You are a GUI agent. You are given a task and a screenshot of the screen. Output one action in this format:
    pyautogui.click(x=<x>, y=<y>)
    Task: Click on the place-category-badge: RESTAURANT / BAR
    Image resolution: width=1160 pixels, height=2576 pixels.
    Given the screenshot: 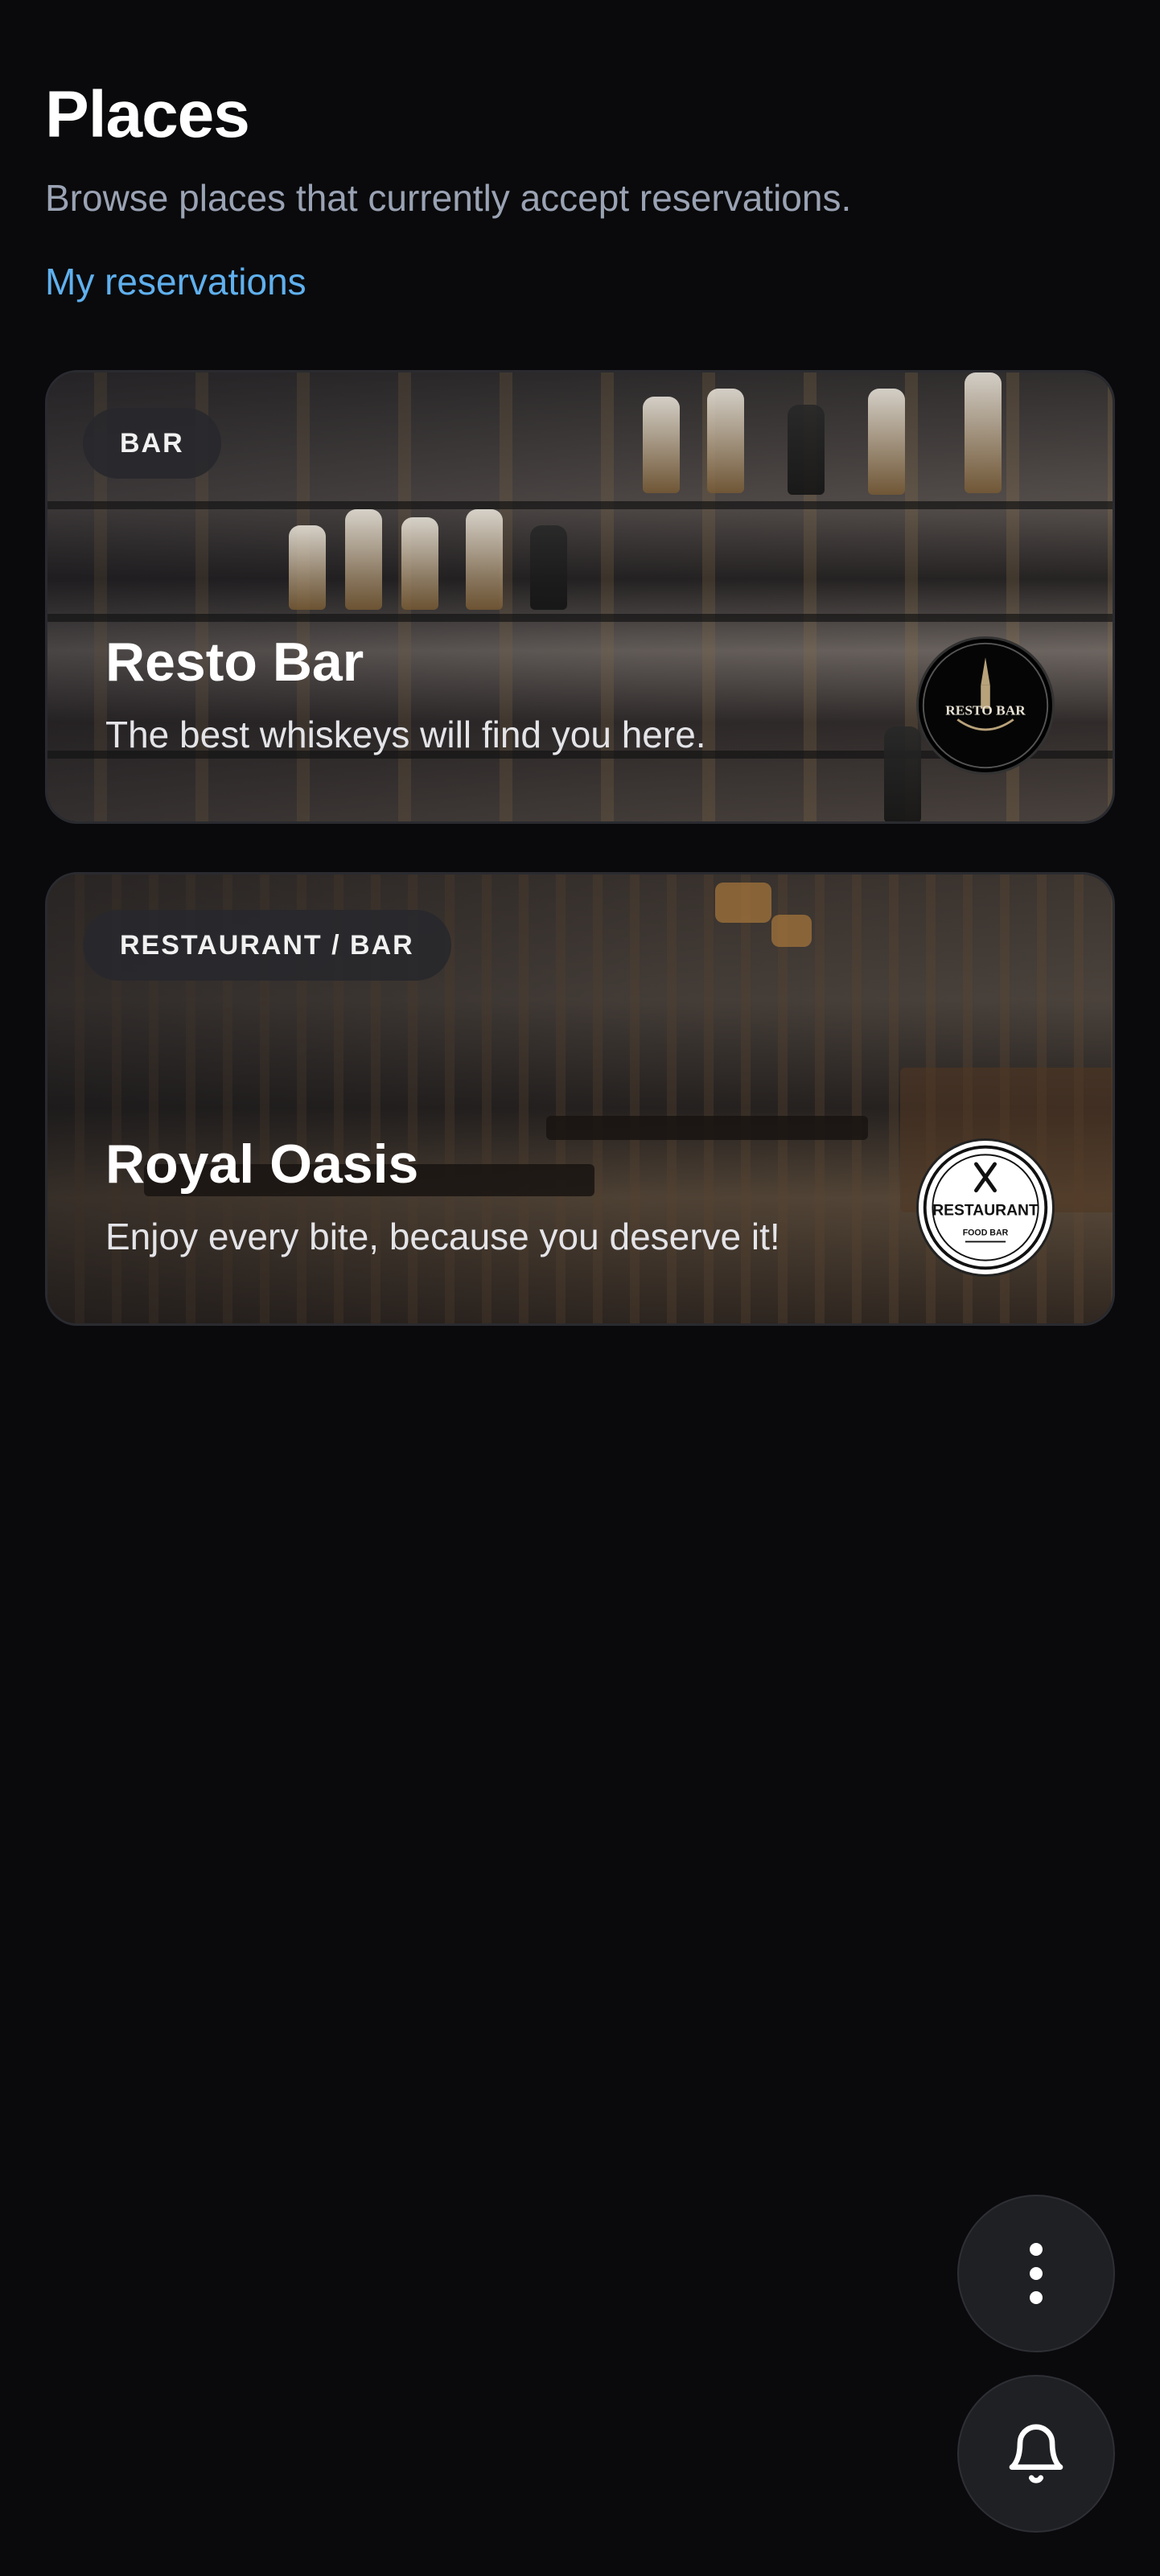 What is the action you would take?
    pyautogui.click(x=267, y=945)
    